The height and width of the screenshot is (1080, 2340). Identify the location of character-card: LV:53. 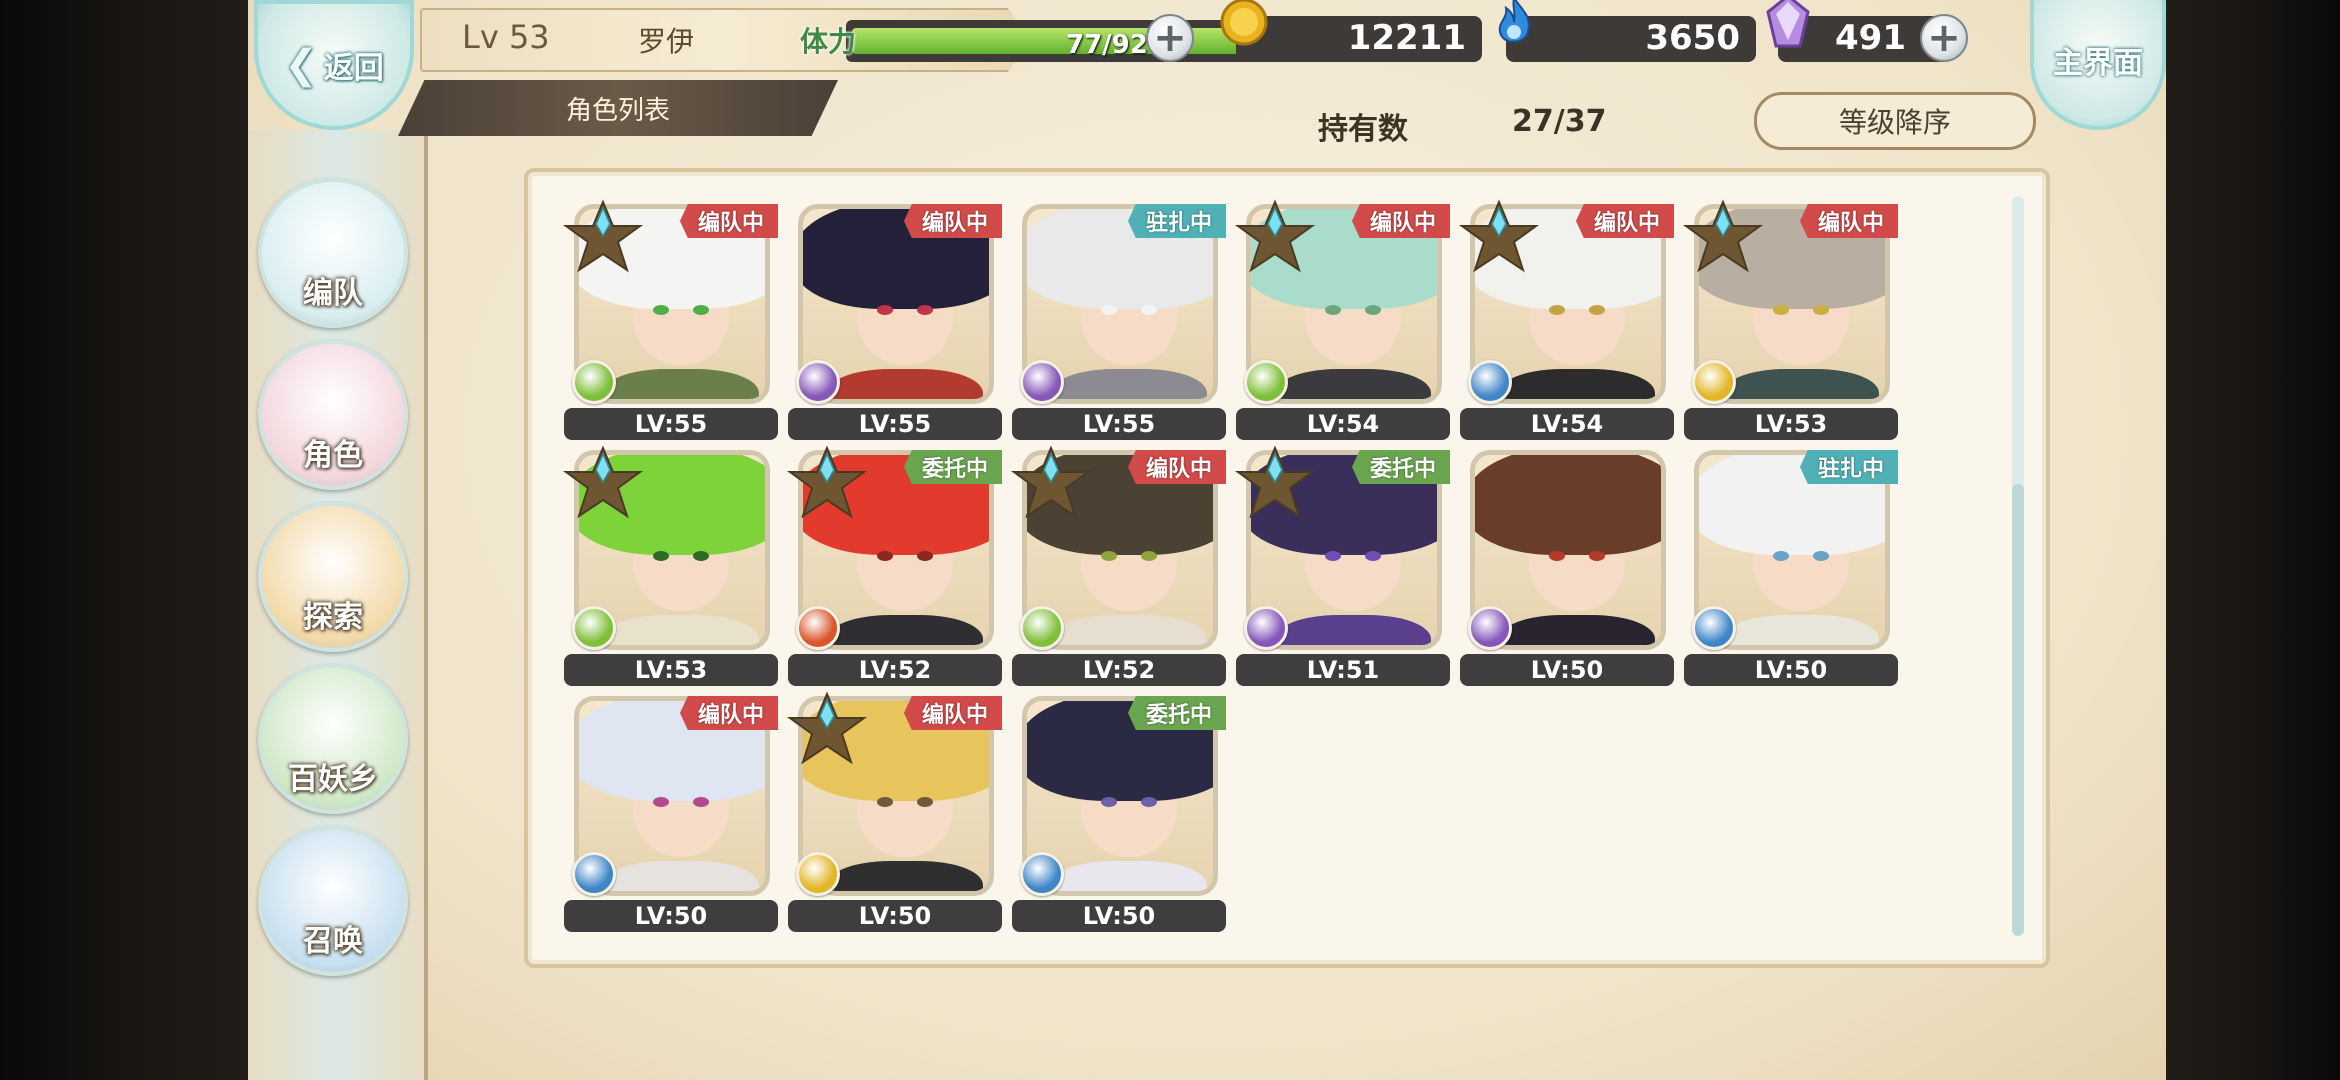
(670, 565).